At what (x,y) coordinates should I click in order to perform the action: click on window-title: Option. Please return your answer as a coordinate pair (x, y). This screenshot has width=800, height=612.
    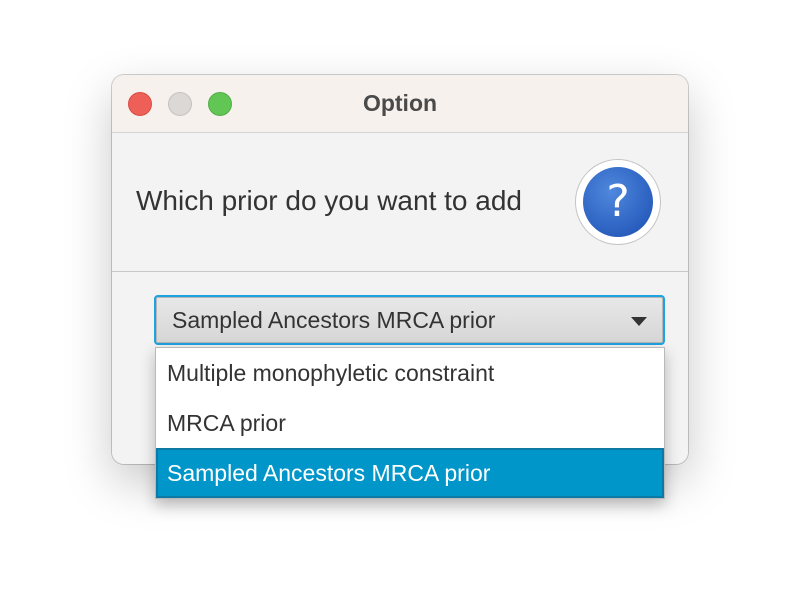
    Looking at the image, I should click on (400, 103).